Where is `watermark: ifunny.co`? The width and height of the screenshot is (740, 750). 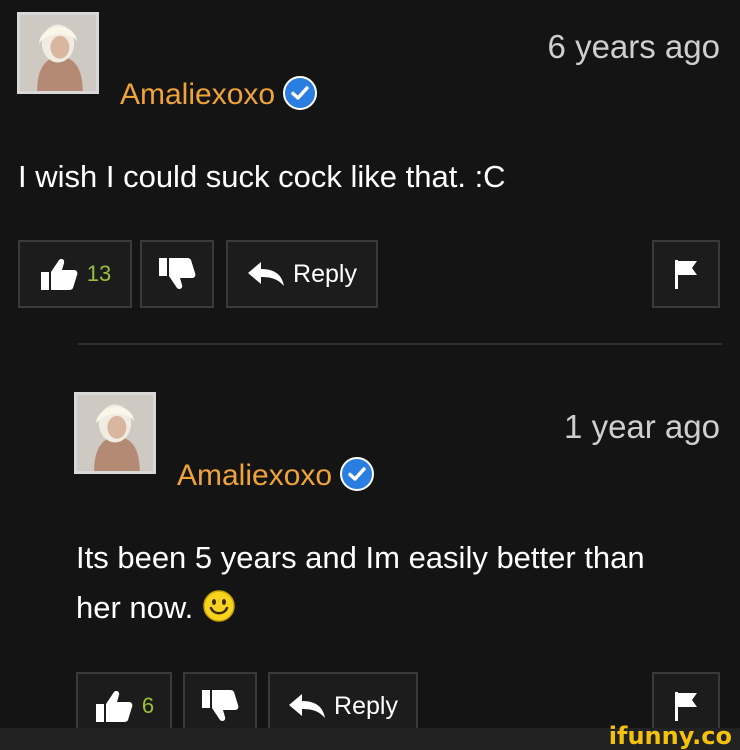 watermark: ifunny.co is located at coordinates (670, 736).